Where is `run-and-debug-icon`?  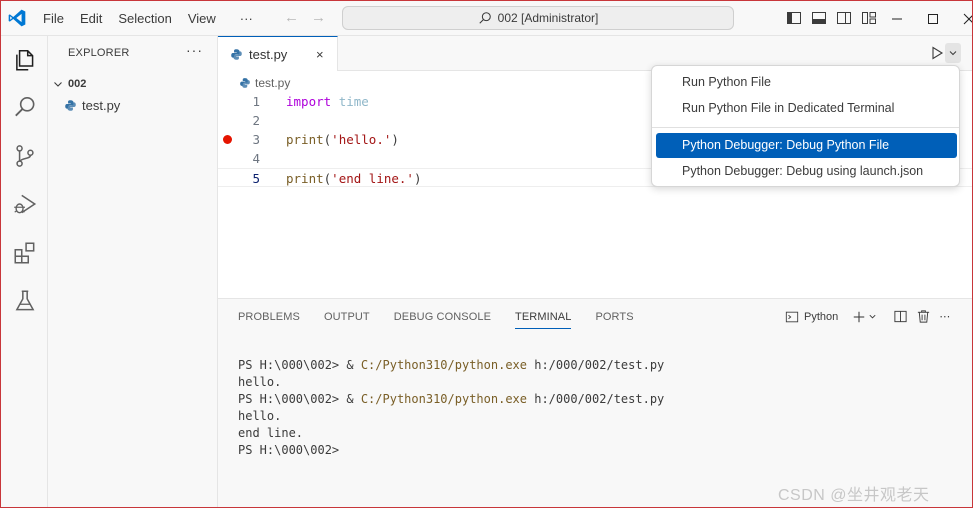 run-and-debug-icon is located at coordinates (25, 204).